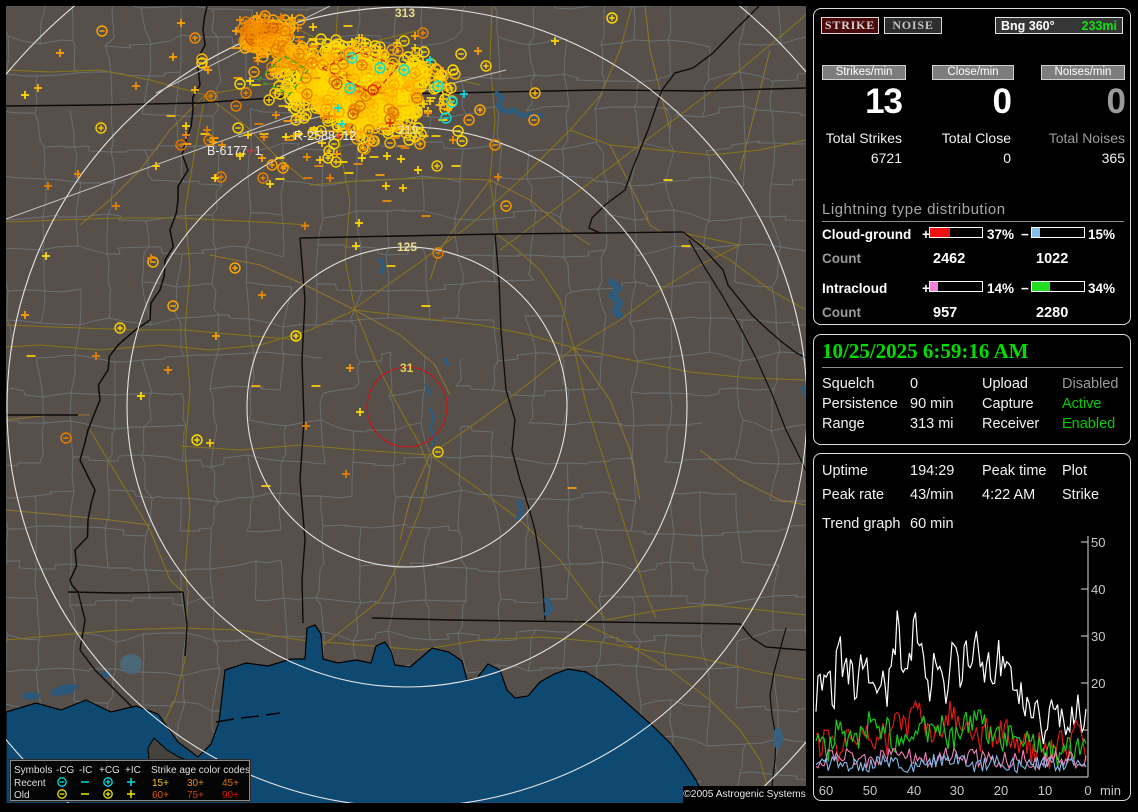  Describe the element at coordinates (160, 795) in the screenshot. I see `svg-text: 60+` at that location.